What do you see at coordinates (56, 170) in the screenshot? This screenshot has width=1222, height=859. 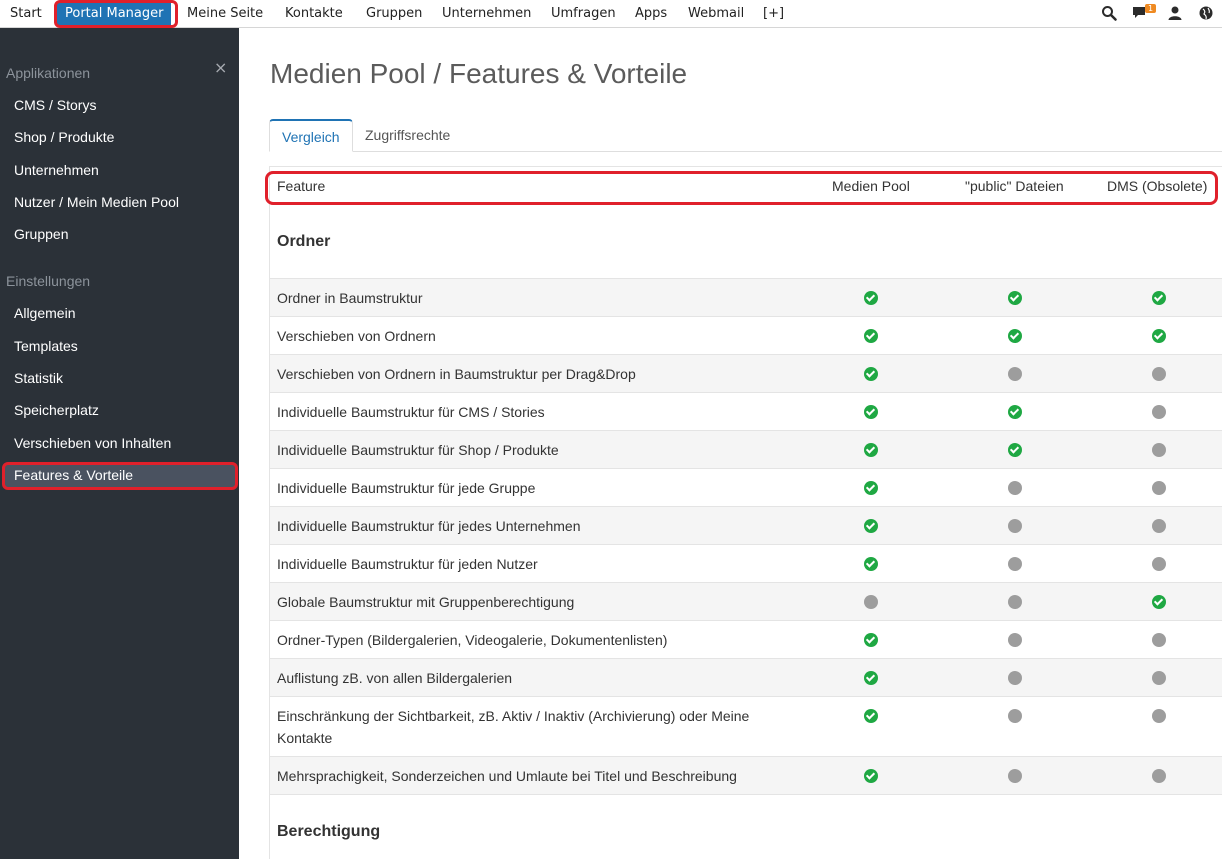 I see `sidebar-item-unternehmen: Unternehmen` at bounding box center [56, 170].